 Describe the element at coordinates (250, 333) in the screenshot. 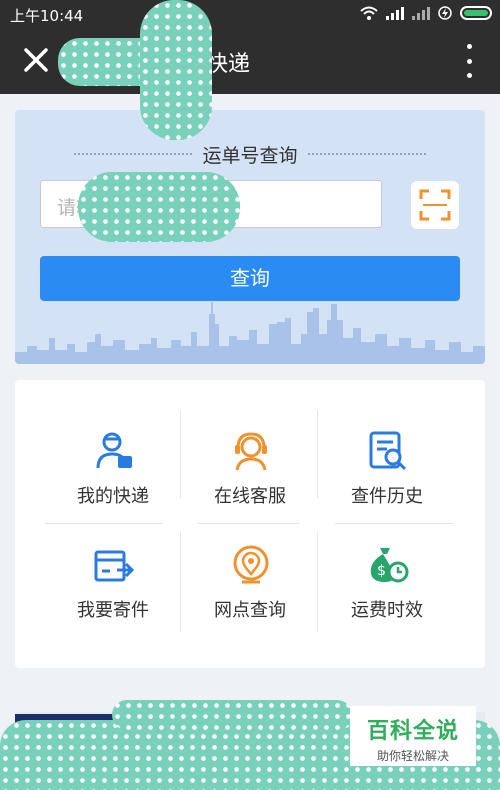

I see `city-skyline-graphic` at that location.